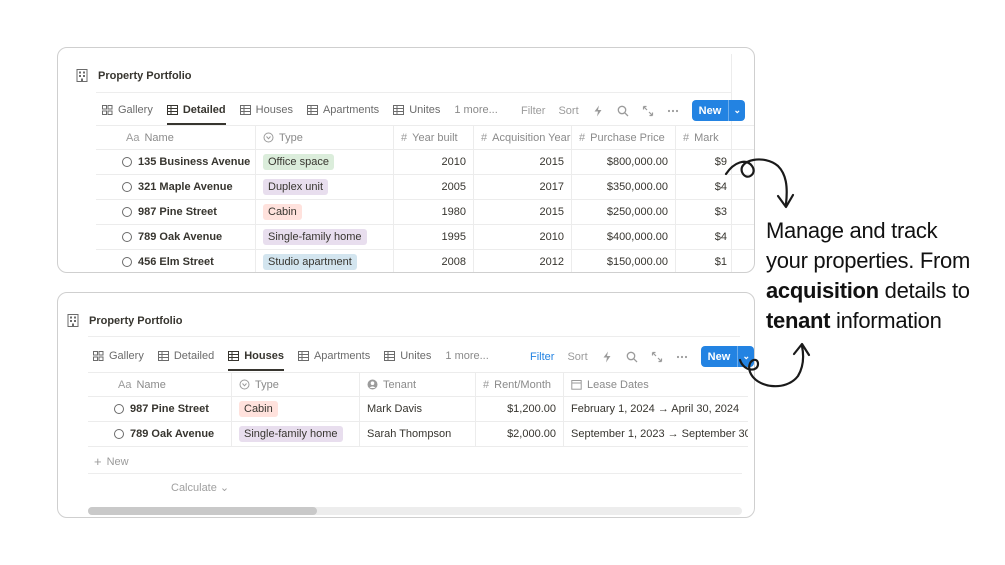  Describe the element at coordinates (624, 162) in the screenshot. I see `purchase-price-cell: $800,000.00` at that location.